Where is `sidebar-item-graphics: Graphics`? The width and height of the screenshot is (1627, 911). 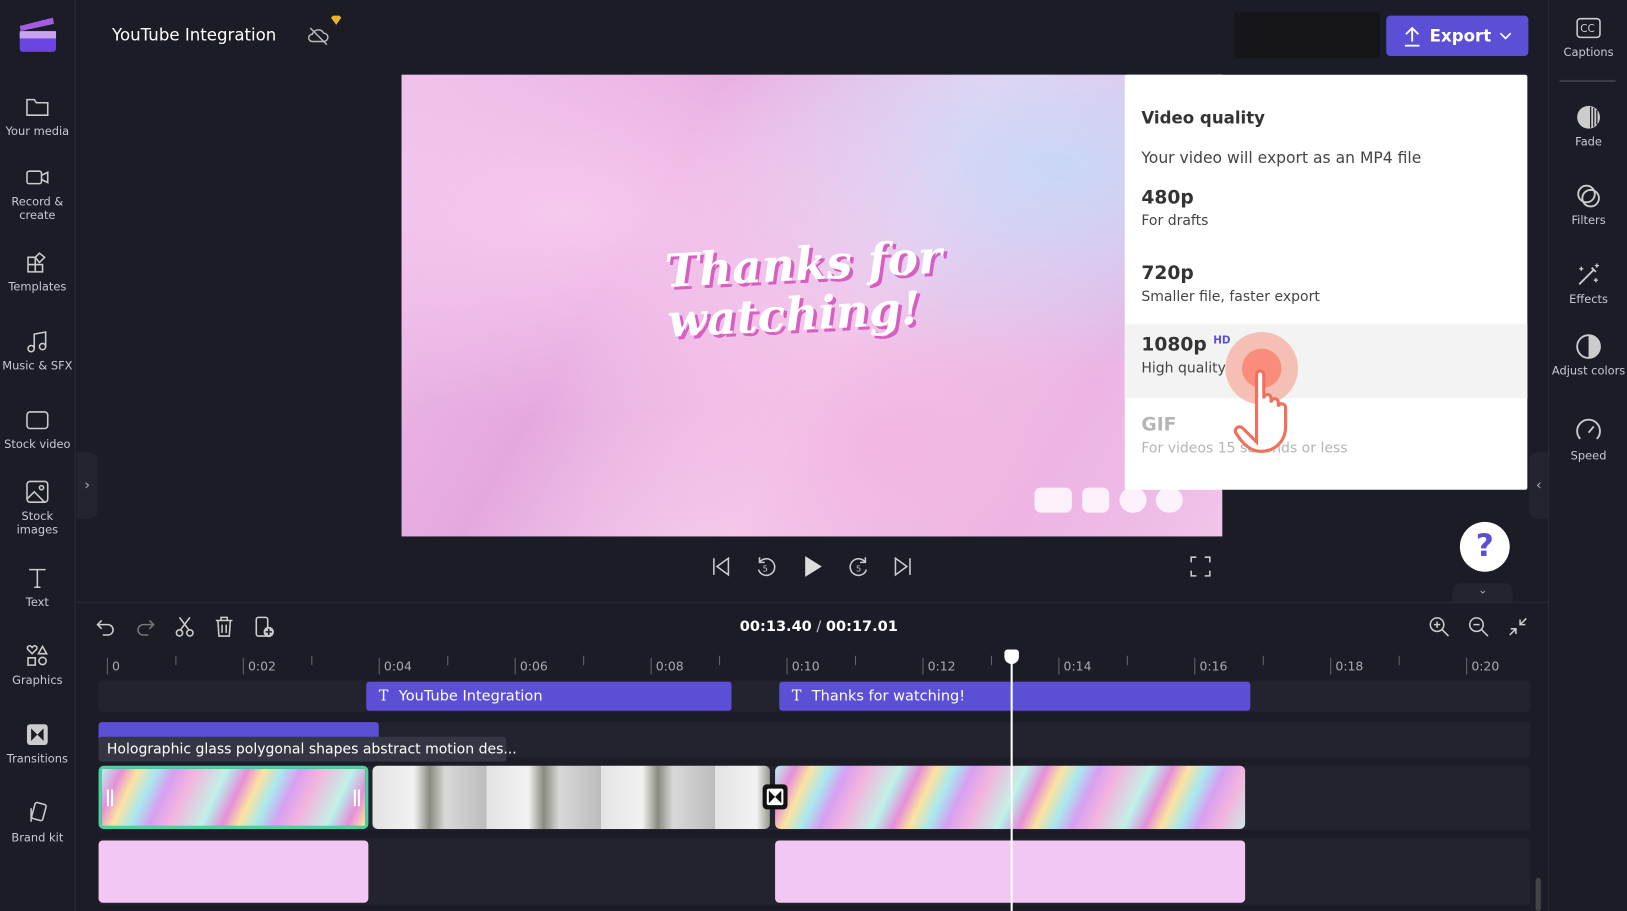 sidebar-item-graphics: Graphics is located at coordinates (37, 664).